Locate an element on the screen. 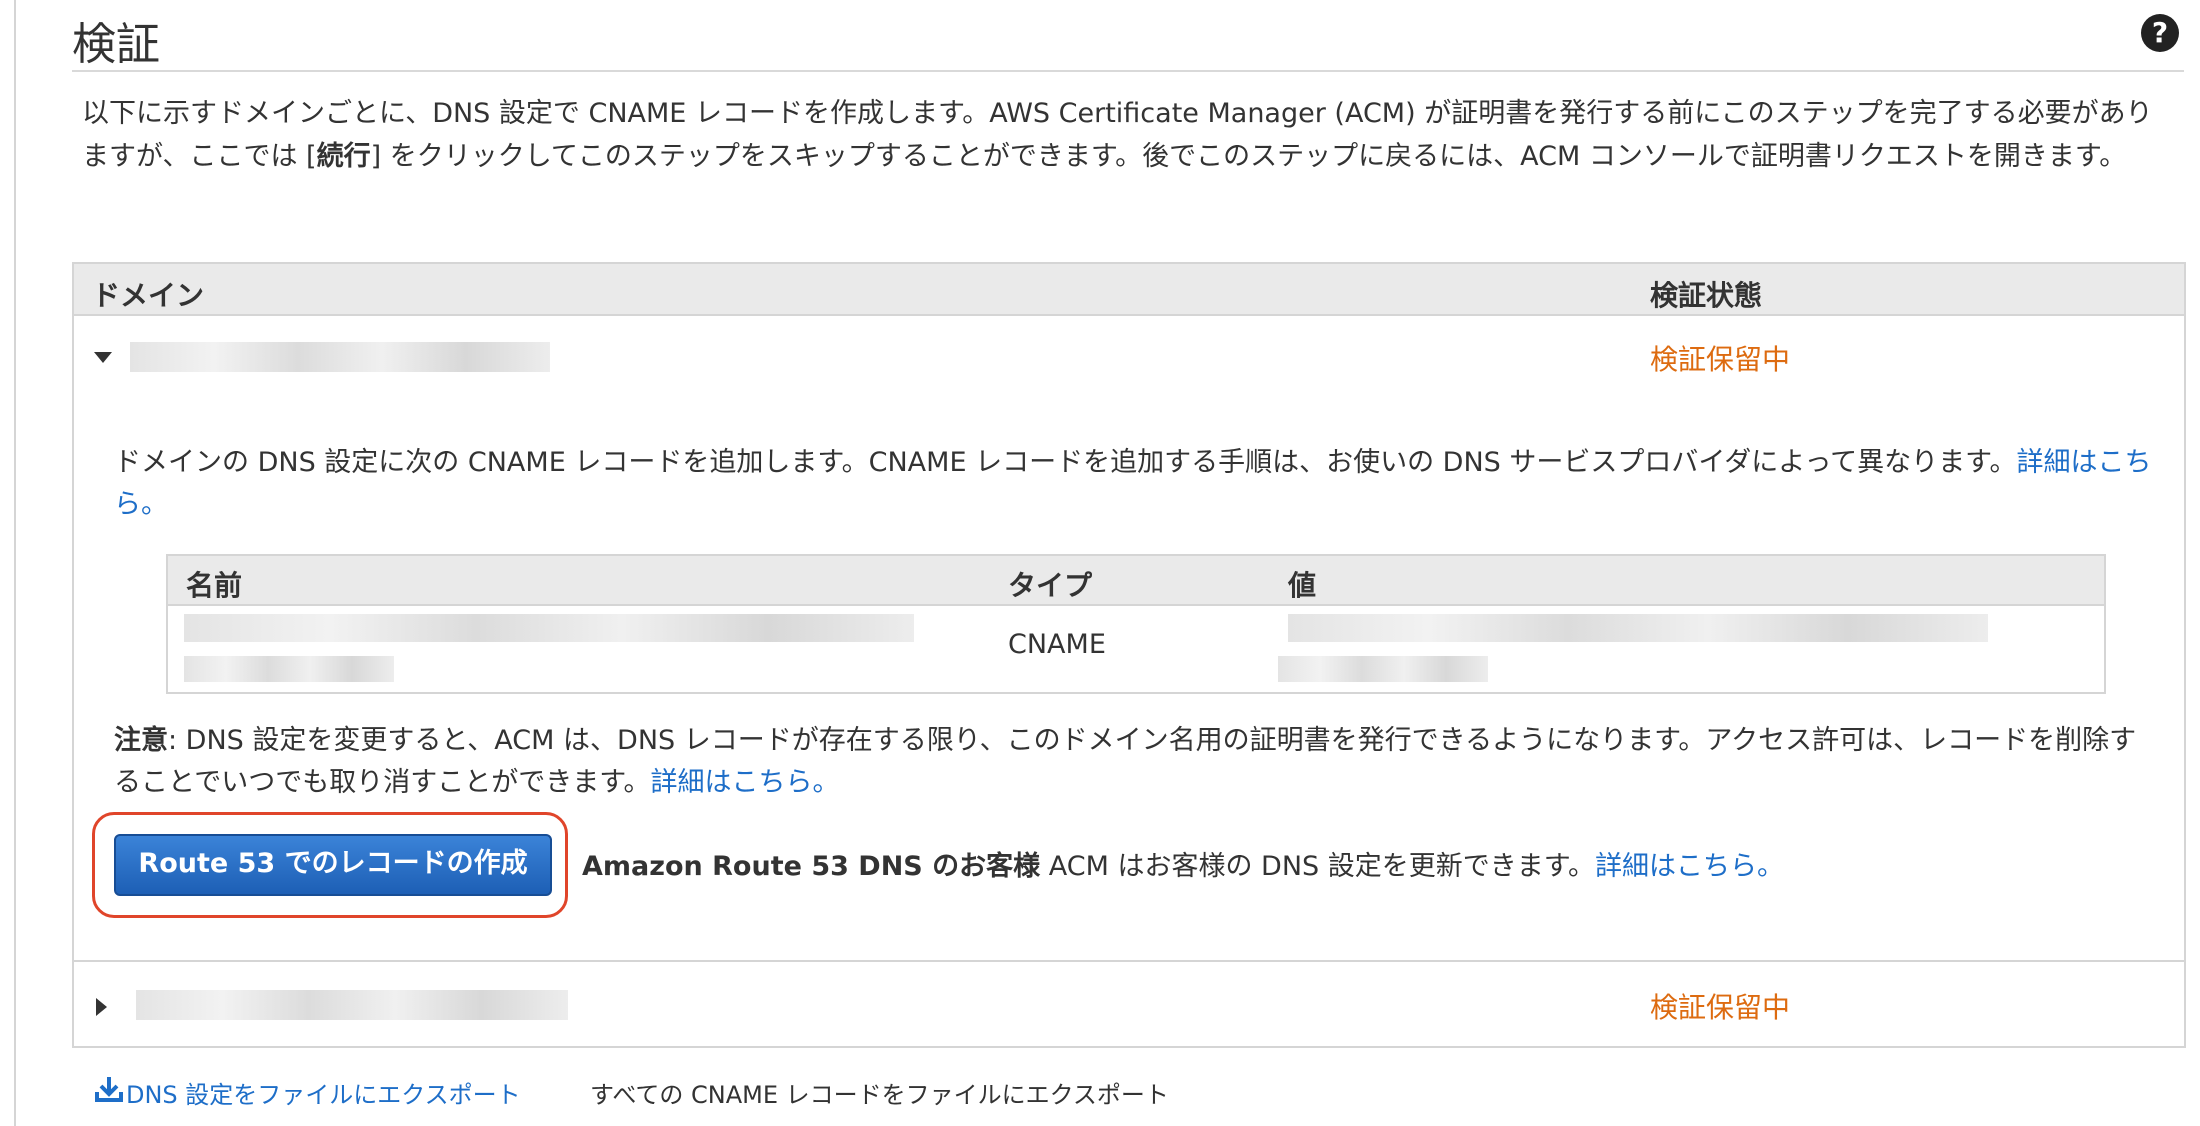 Image resolution: width=2200 pixels, height=1126 pixels. column-header-status: 検証状態 is located at coordinates (1706, 295).